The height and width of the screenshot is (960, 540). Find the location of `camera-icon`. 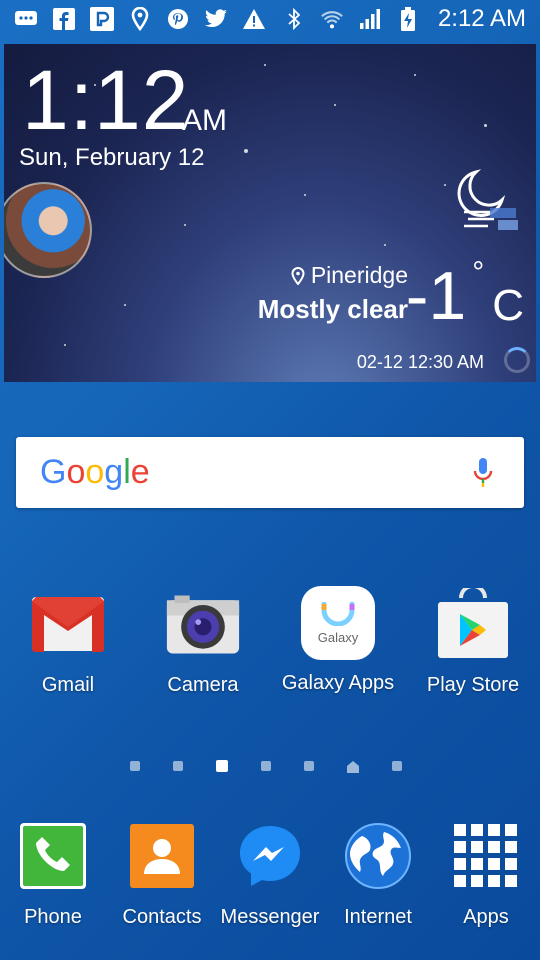

camera-icon is located at coordinates (203, 624).